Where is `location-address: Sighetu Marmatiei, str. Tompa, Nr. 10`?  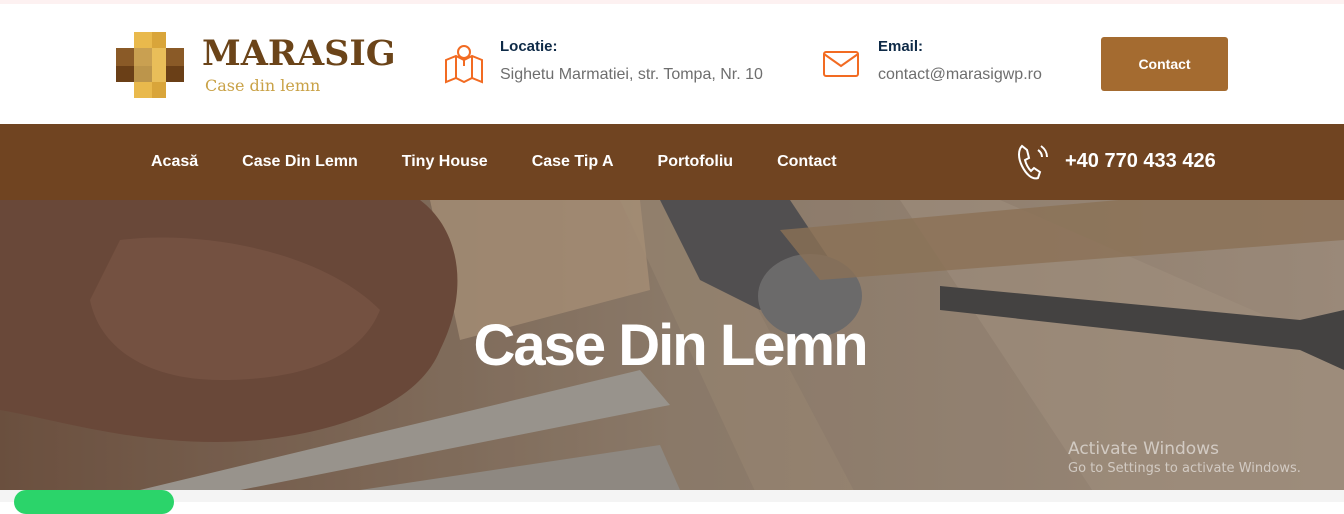 location-address: Sighetu Marmatiei, str. Tompa, Nr. 10 is located at coordinates (631, 74).